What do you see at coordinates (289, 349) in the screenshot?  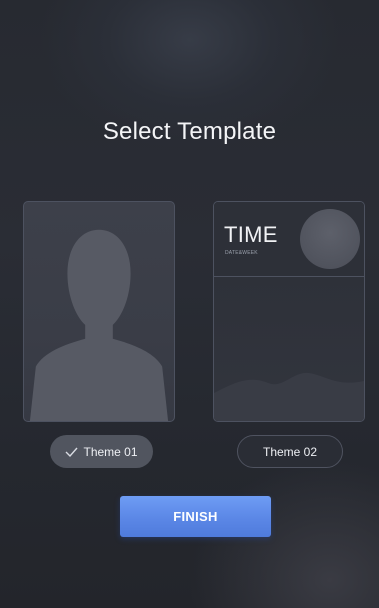 I see `theme-02-body` at bounding box center [289, 349].